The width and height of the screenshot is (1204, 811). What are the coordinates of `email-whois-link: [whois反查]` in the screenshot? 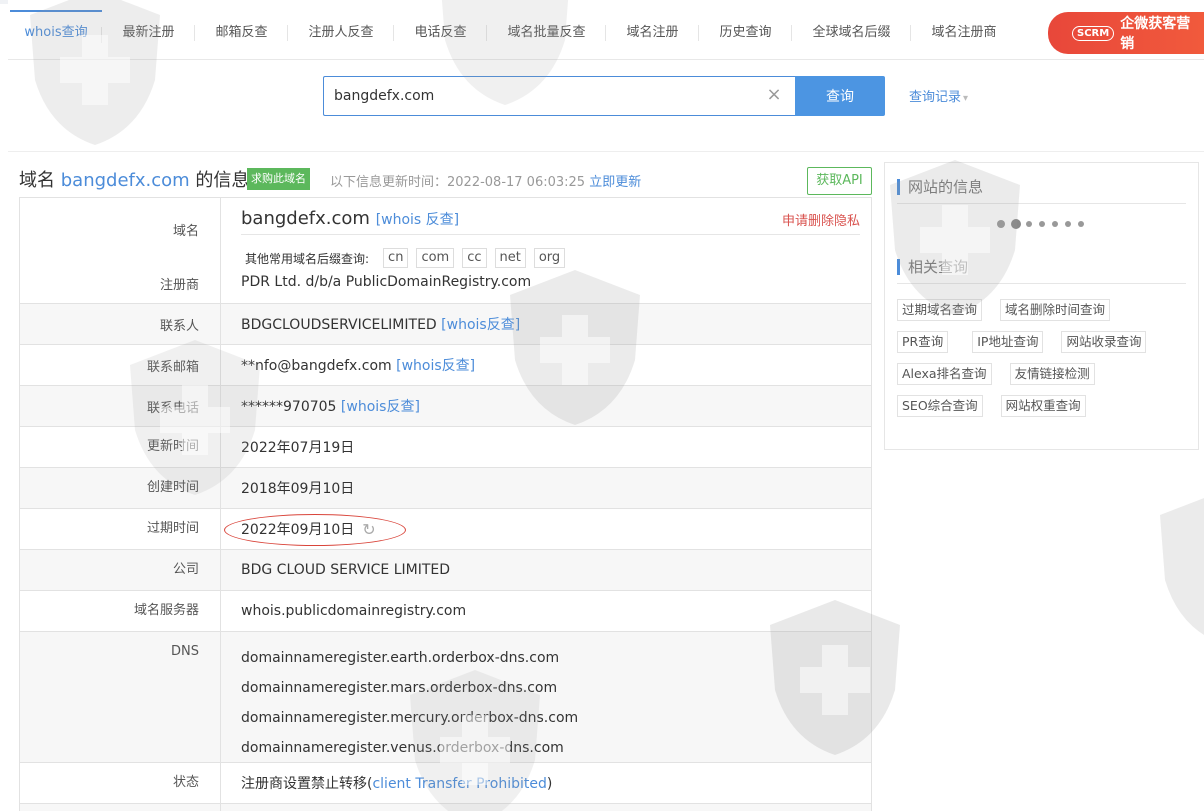 It's located at (435, 366).